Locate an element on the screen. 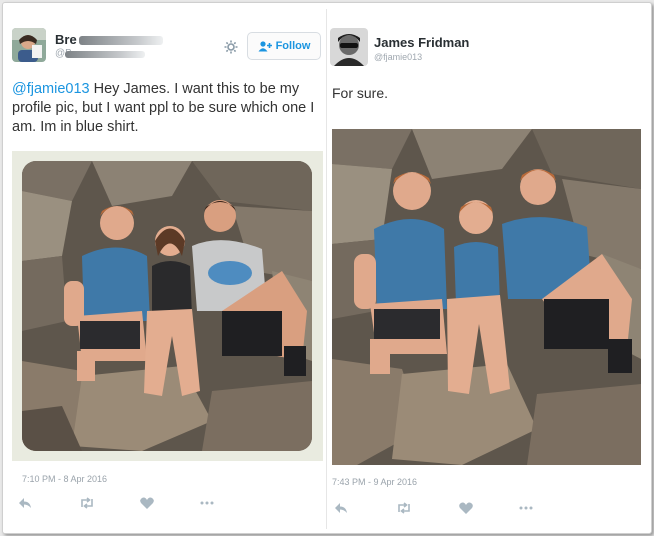  author-name: Bre is located at coordinates (66, 39).